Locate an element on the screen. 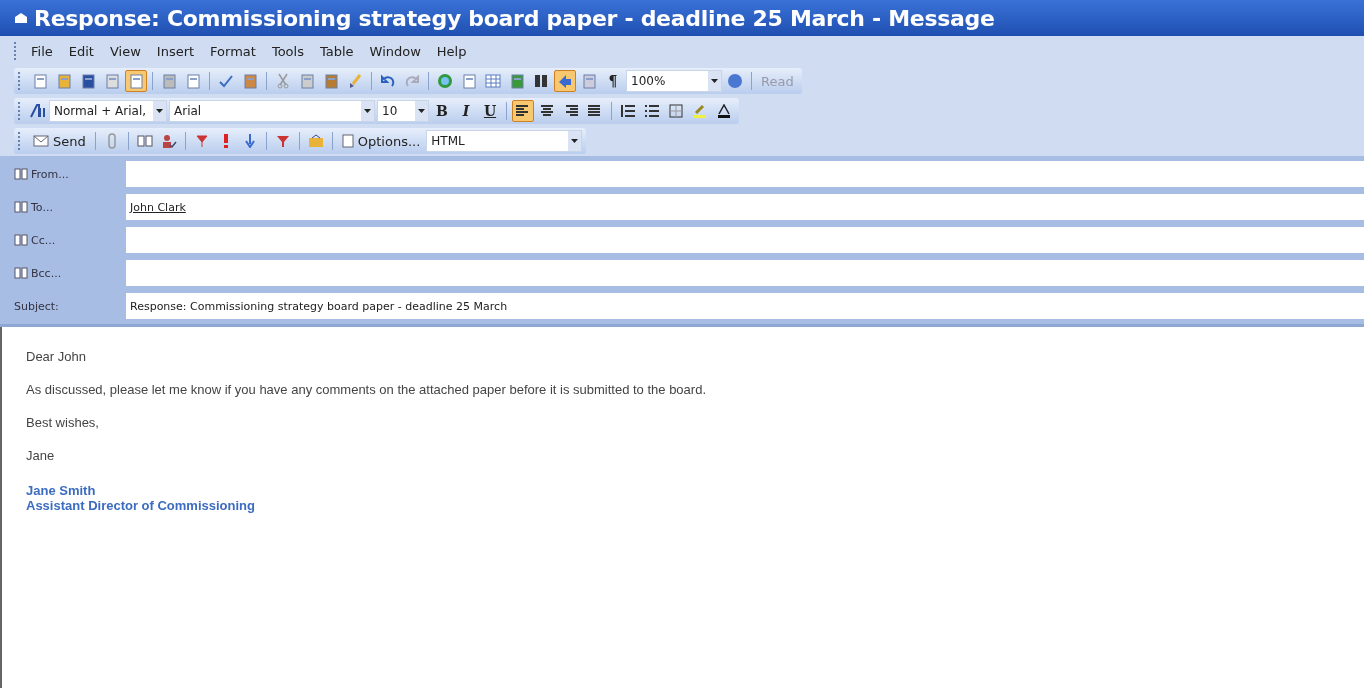 This screenshot has width=1364, height=688. align-left-icon is located at coordinates (523, 111).